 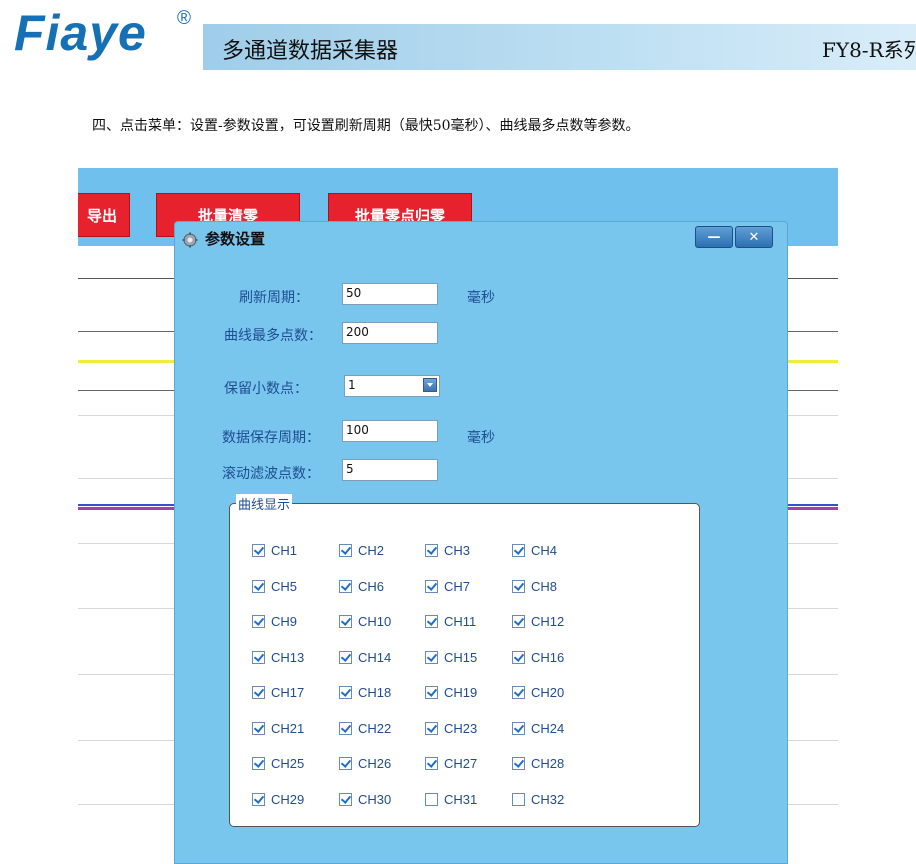 What do you see at coordinates (548, 621) in the screenshot?
I see `channel-label: CH12` at bounding box center [548, 621].